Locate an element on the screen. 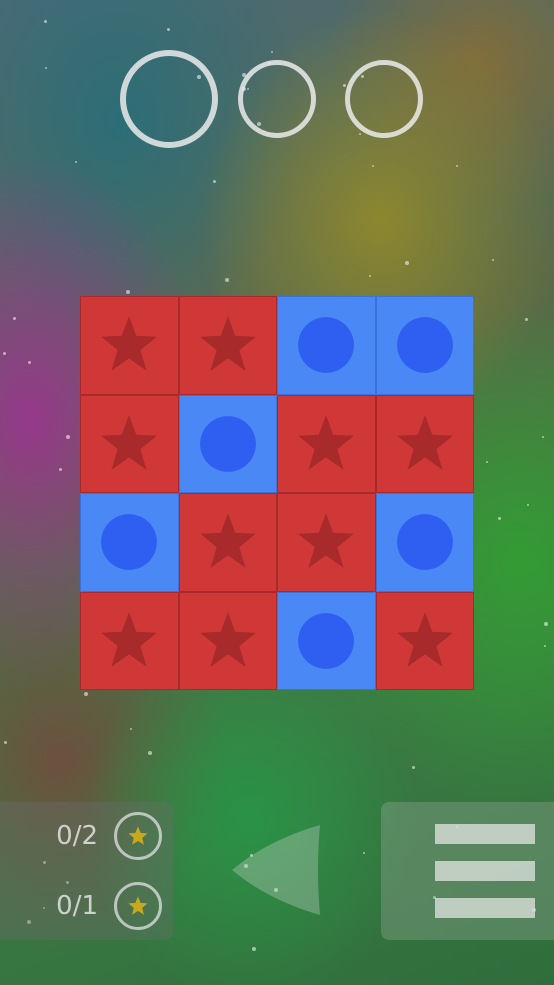 The width and height of the screenshot is (554, 985). menu-button is located at coordinates (467, 871).